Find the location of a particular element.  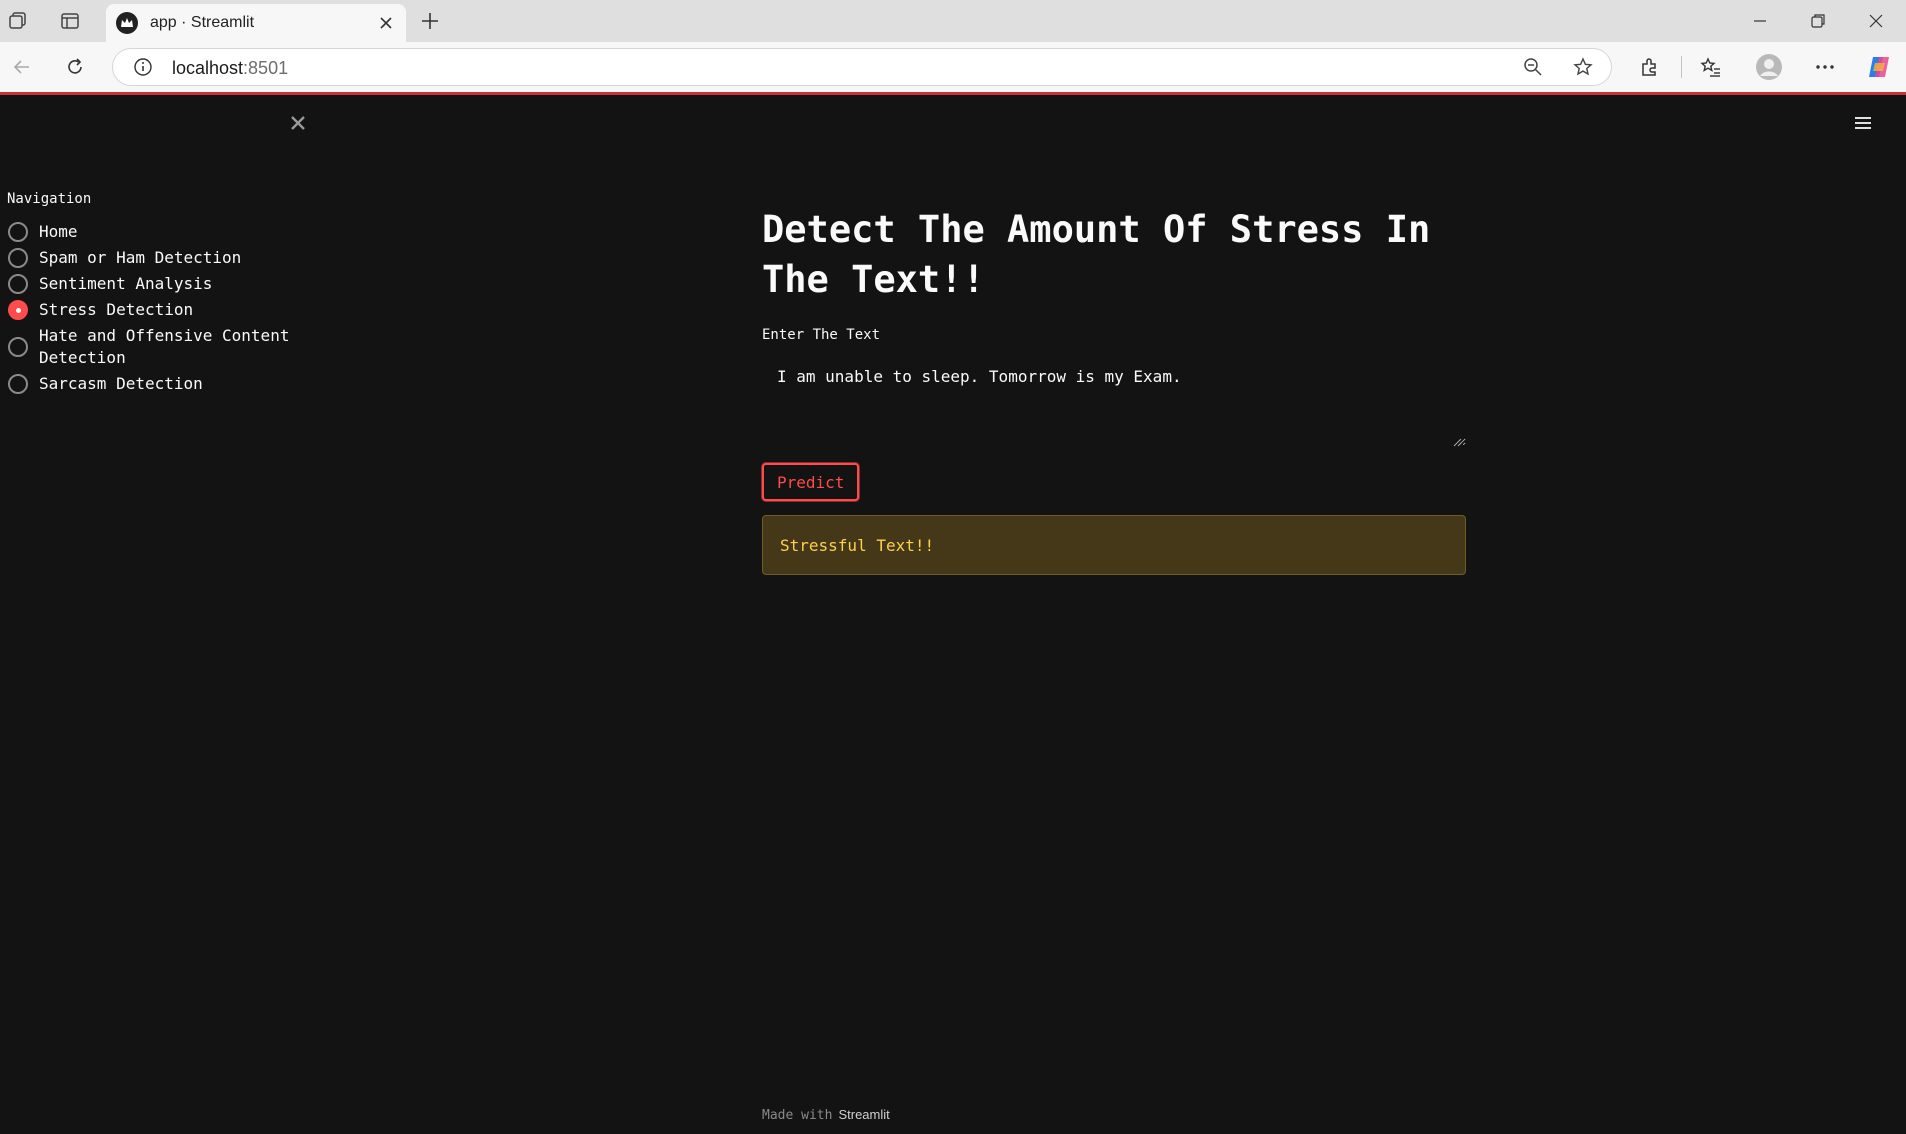

close-tab-icon is located at coordinates (386, 23).